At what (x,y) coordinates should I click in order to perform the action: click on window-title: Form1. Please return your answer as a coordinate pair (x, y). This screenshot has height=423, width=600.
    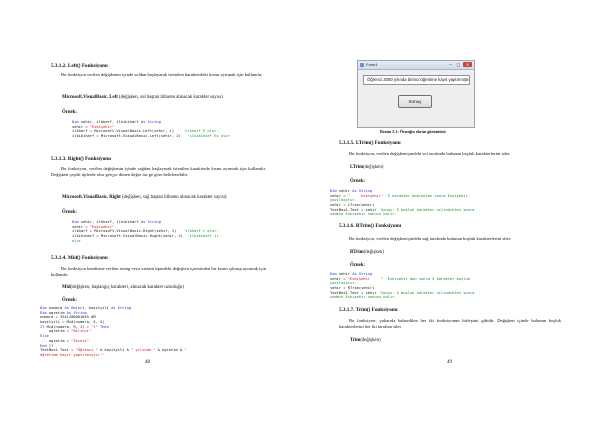
    Looking at the image, I should click on (372, 64).